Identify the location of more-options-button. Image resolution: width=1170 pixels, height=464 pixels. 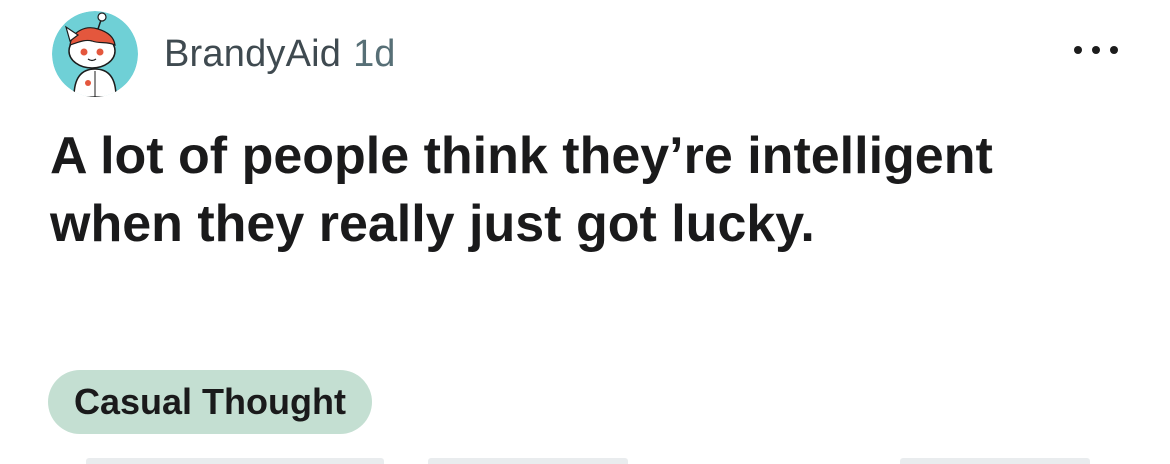
(1096, 50).